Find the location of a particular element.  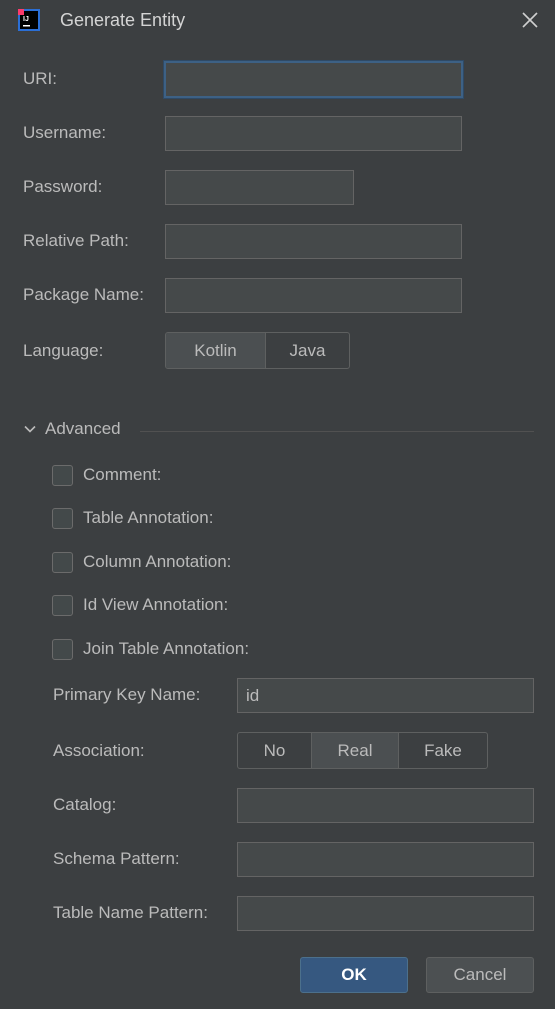

catalog-input is located at coordinates (385, 805).